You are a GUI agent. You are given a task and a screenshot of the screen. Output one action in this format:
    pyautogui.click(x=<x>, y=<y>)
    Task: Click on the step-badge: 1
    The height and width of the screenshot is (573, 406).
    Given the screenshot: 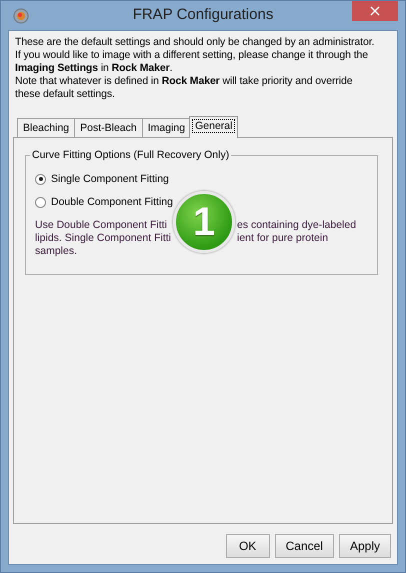 What is the action you would take?
    pyautogui.click(x=203, y=222)
    